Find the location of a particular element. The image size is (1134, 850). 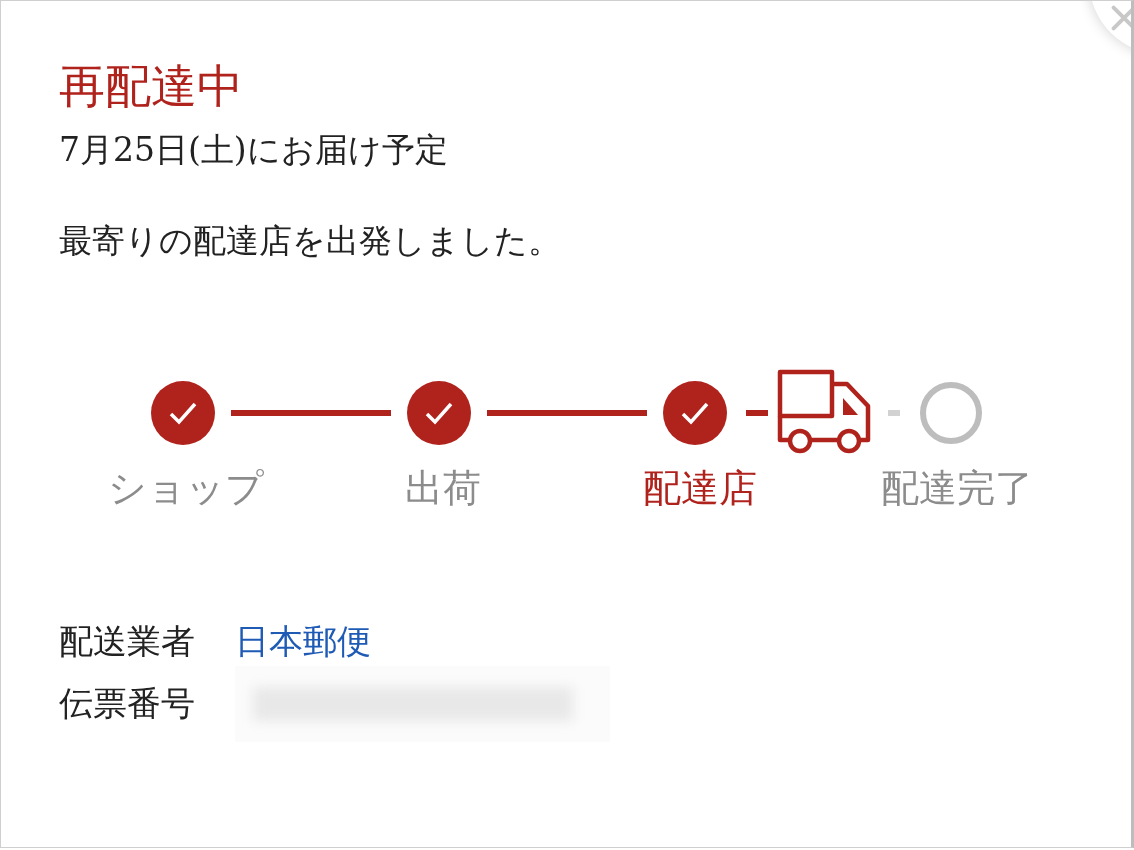

status-title: 再配達中 is located at coordinates (151, 86).